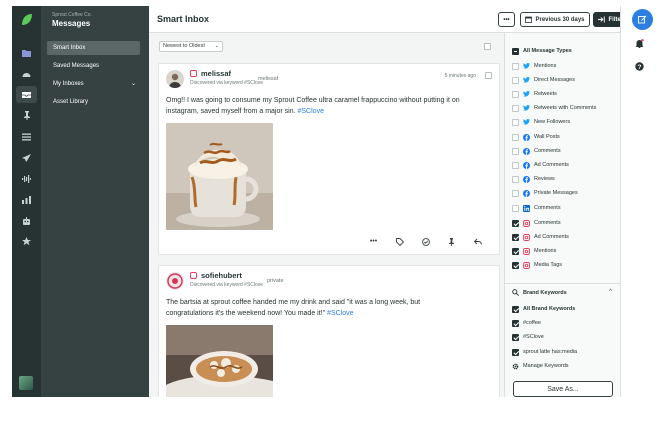  Describe the element at coordinates (93, 66) in the screenshot. I see `nav-item-saved-messages: Saved Messages` at that location.